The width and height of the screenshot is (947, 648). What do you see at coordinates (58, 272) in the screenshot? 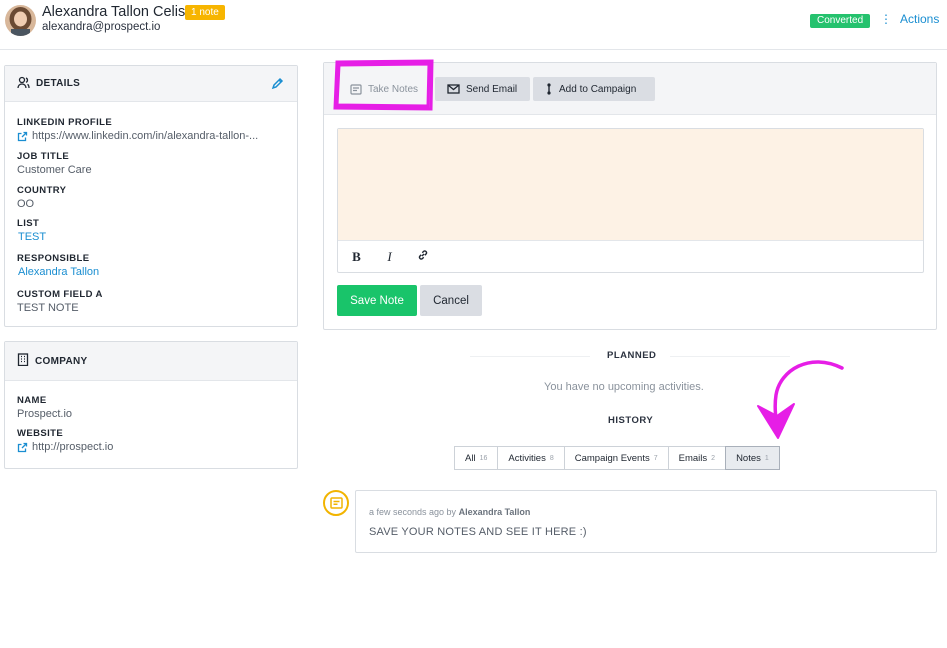
I see `responsible-link: Alexandra Tallon` at bounding box center [58, 272].